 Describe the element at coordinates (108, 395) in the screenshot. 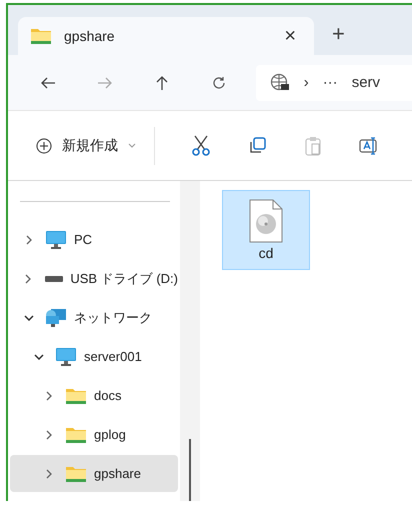

I see `tree-item-label: docs` at that location.